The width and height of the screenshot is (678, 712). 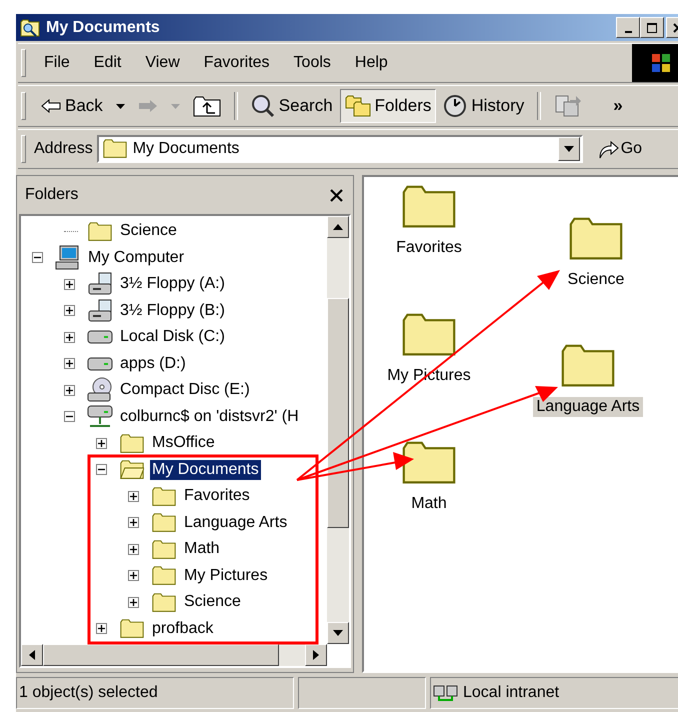 What do you see at coordinates (588, 407) in the screenshot?
I see `folder-item: Language Arts` at bounding box center [588, 407].